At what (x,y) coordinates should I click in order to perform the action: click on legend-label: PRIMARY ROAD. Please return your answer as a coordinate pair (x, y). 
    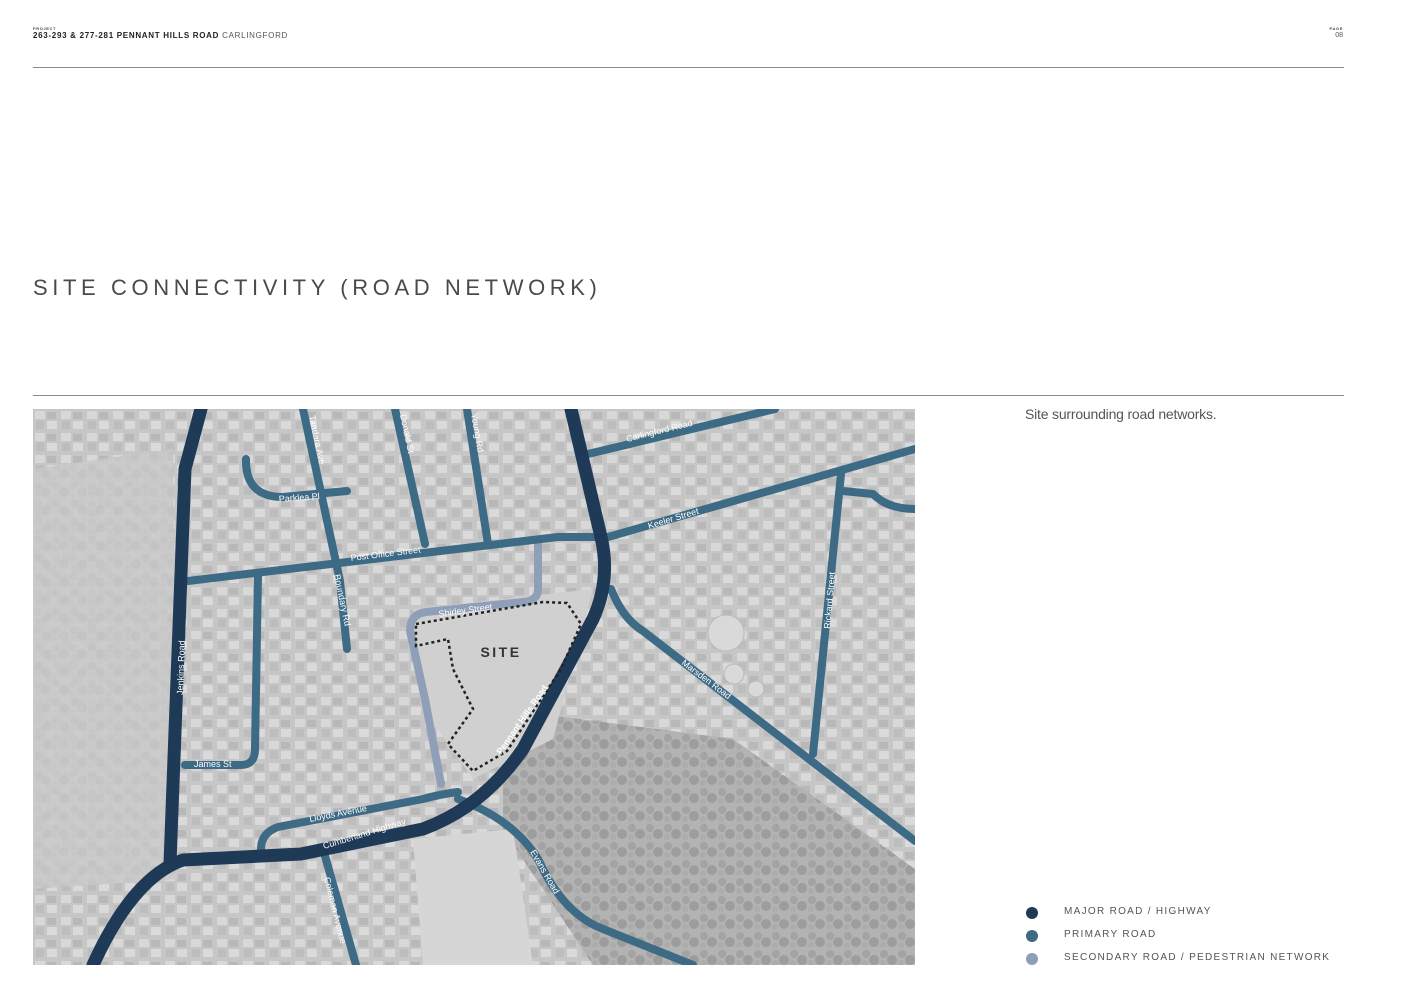
    Looking at the image, I should click on (1110, 934).